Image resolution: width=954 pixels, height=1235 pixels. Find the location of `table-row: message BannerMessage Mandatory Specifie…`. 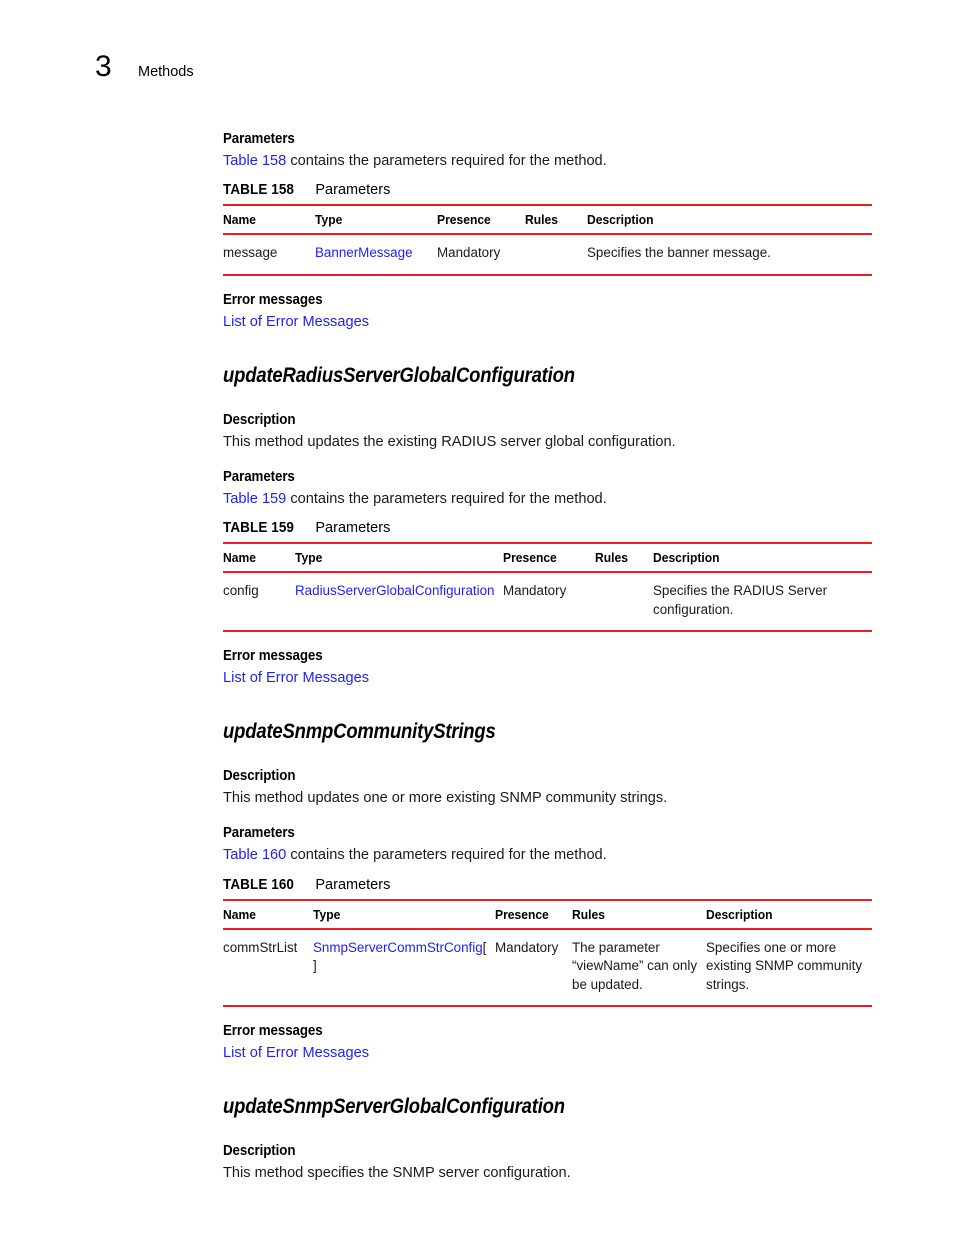

table-row: message BannerMessage Mandatory Specifie… is located at coordinates (547, 254).